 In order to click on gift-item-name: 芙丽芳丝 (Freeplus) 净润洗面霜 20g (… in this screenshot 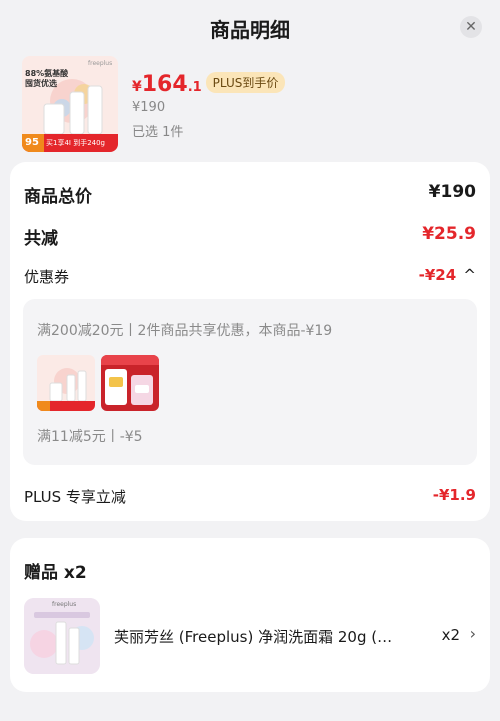, I will do `click(264, 636)`.